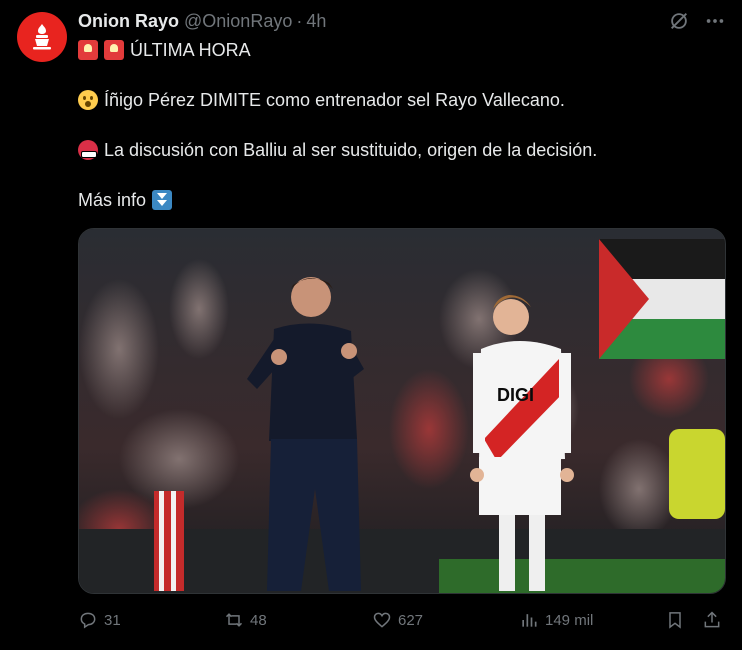 Image resolution: width=742 pixels, height=650 pixels. I want to click on user-handle: @OnionRayo, so click(238, 21).